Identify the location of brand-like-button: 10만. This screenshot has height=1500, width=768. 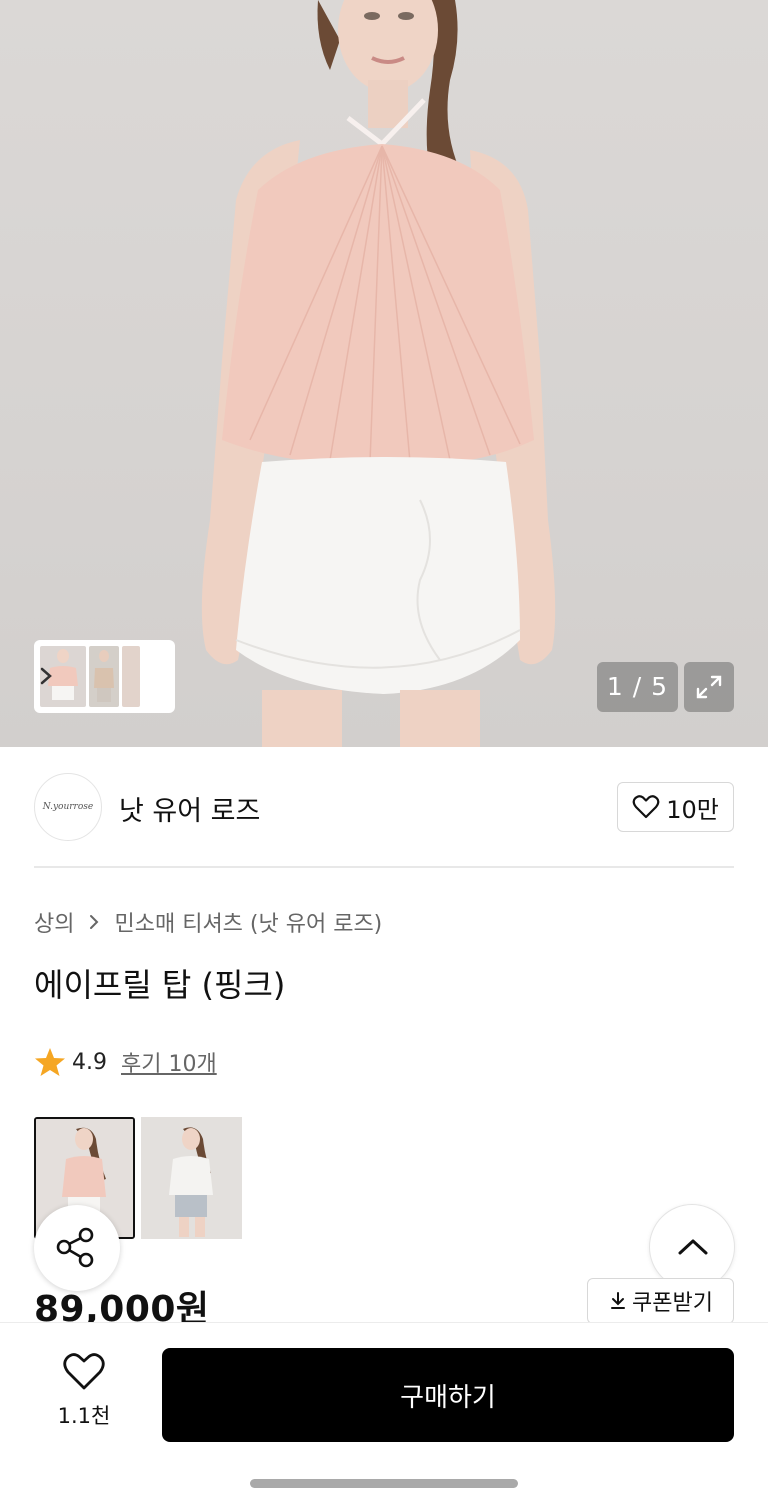
(675, 807).